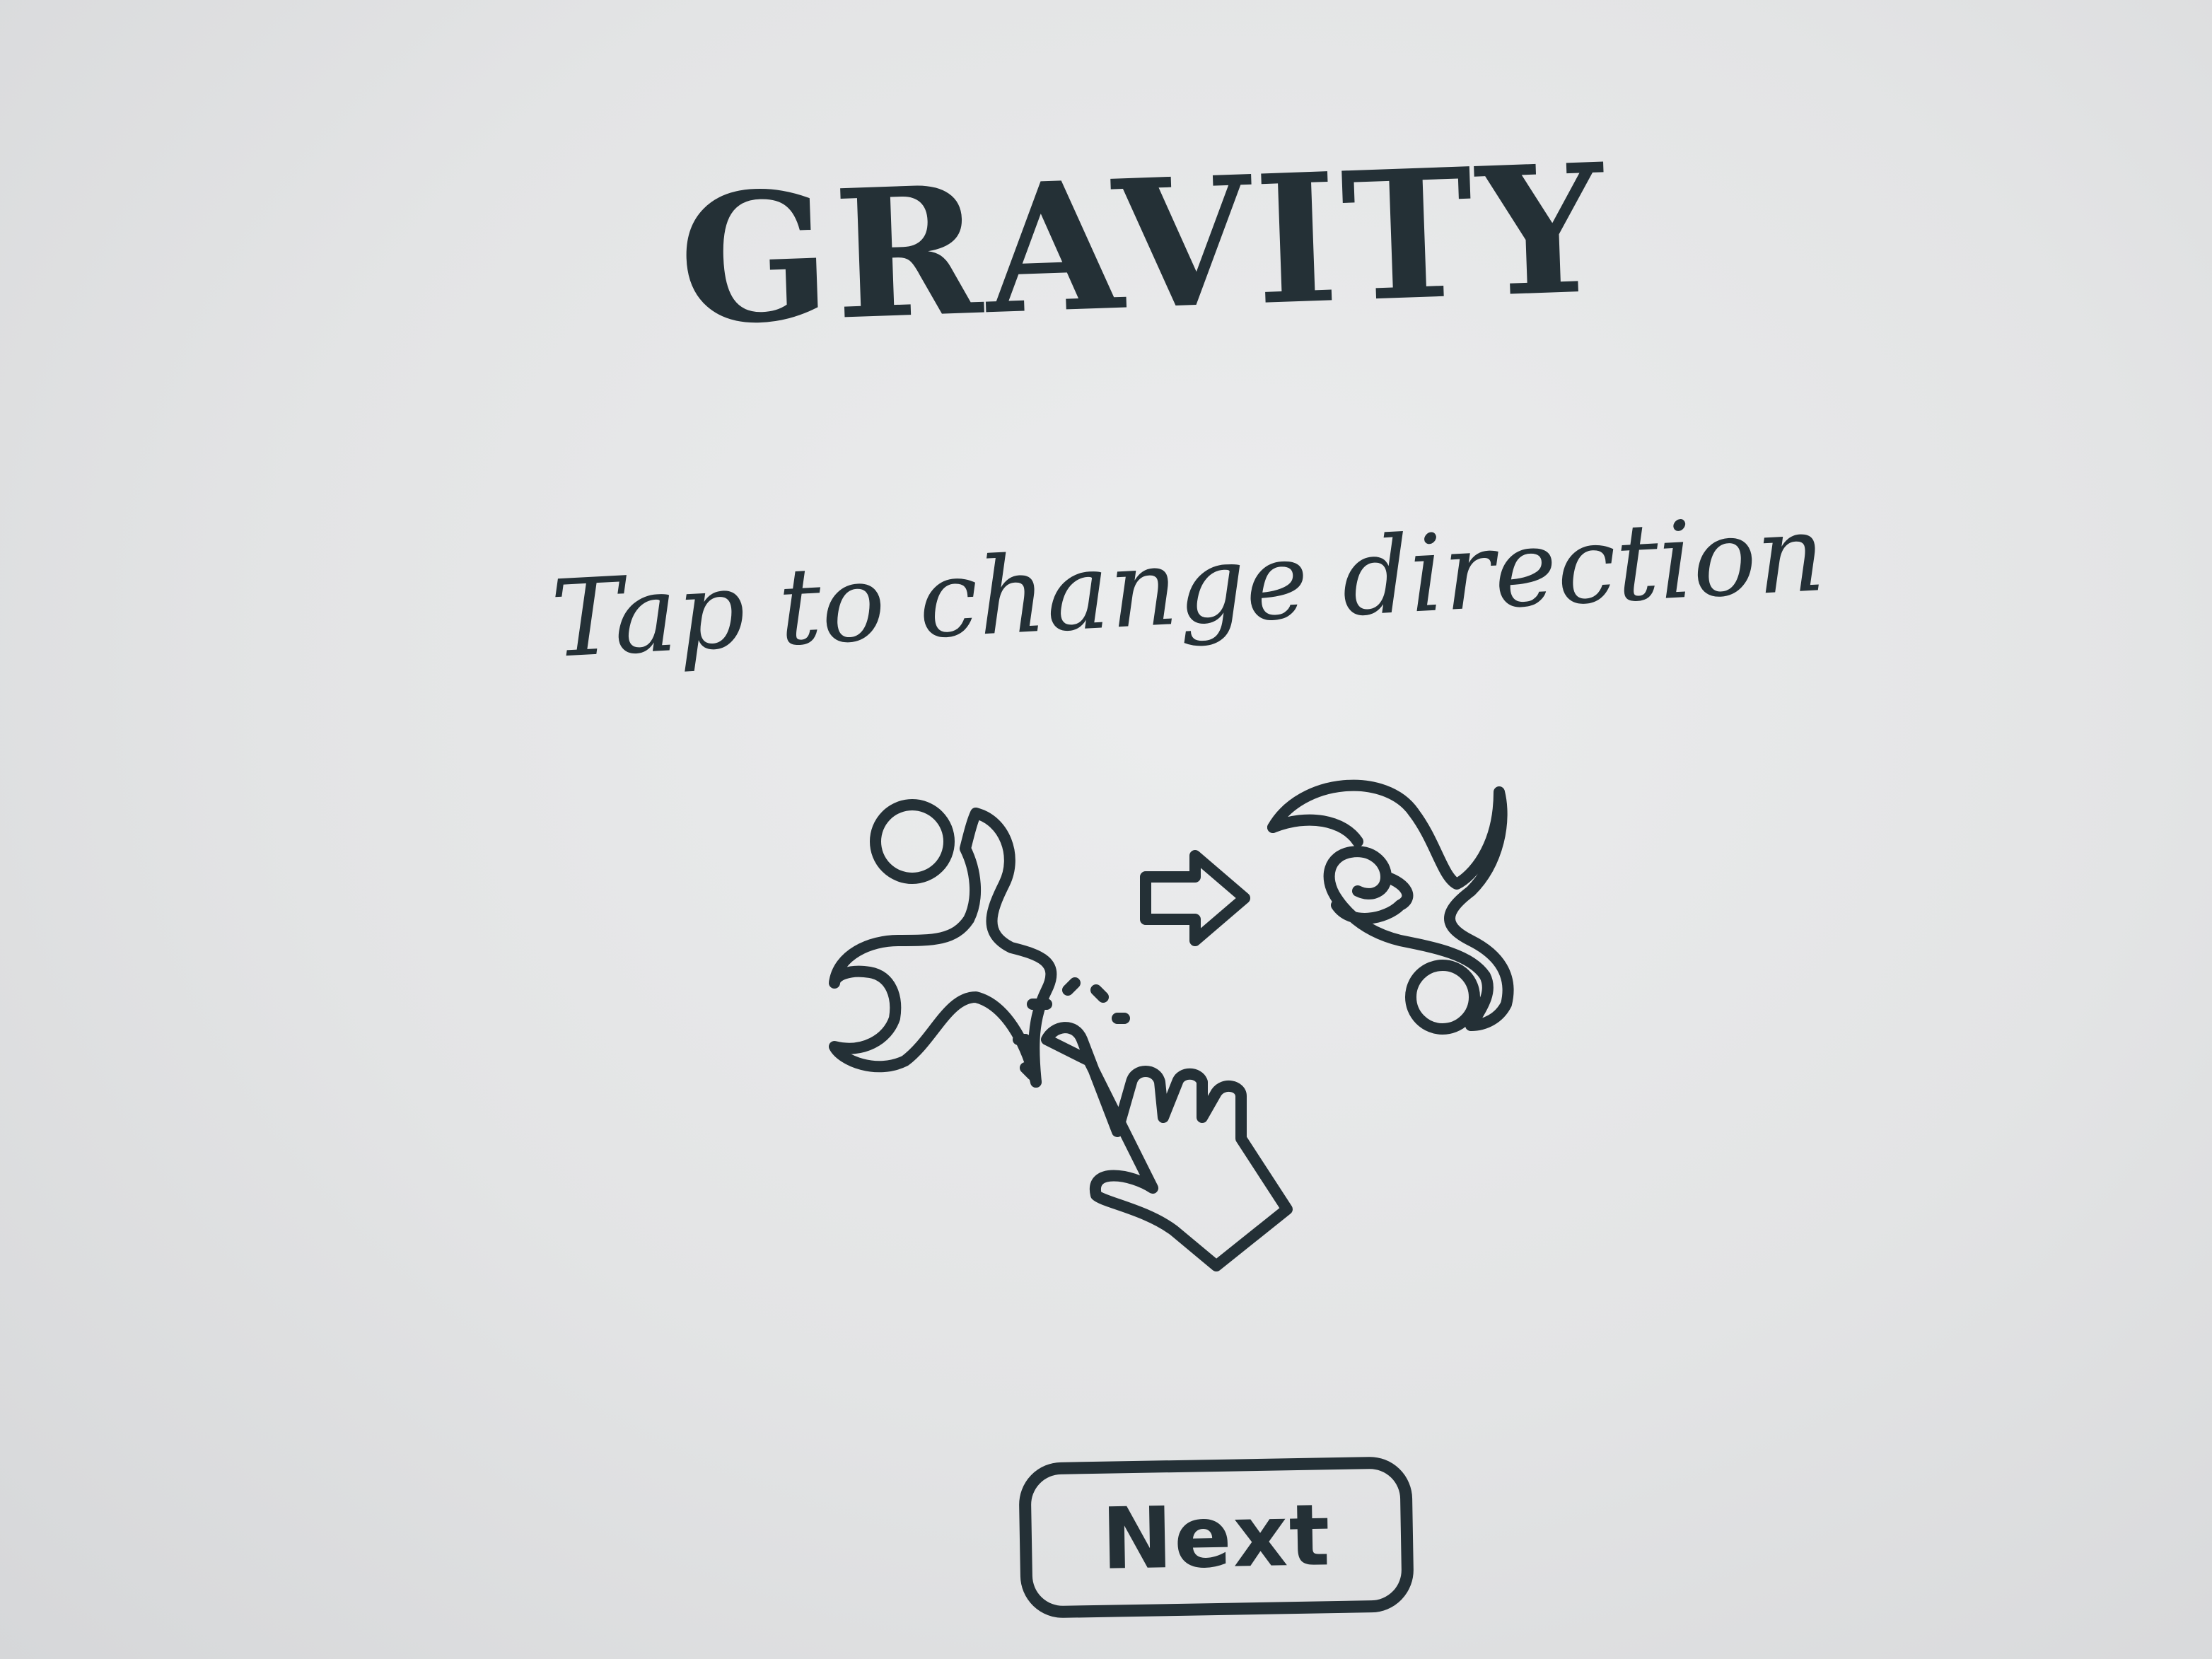 The height and width of the screenshot is (1659, 2212). I want to click on tutorial-illustration, so click(1195, 1011).